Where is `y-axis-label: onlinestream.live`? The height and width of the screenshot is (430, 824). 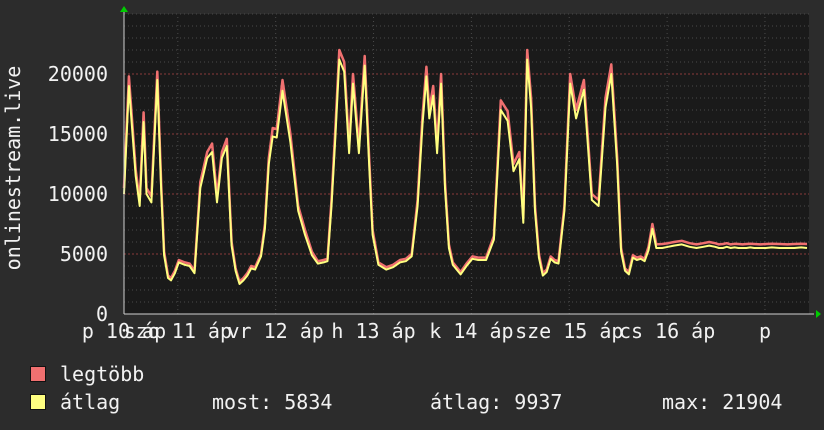
y-axis-label: onlinestream.live is located at coordinates (13, 168).